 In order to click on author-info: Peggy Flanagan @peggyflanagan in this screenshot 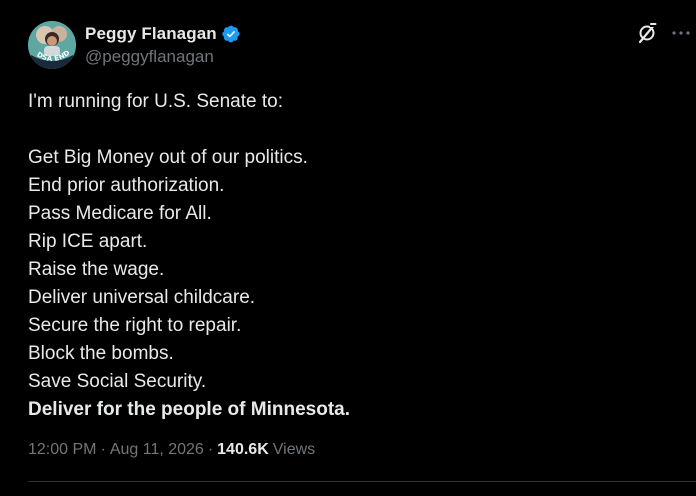, I will do `click(163, 45)`.